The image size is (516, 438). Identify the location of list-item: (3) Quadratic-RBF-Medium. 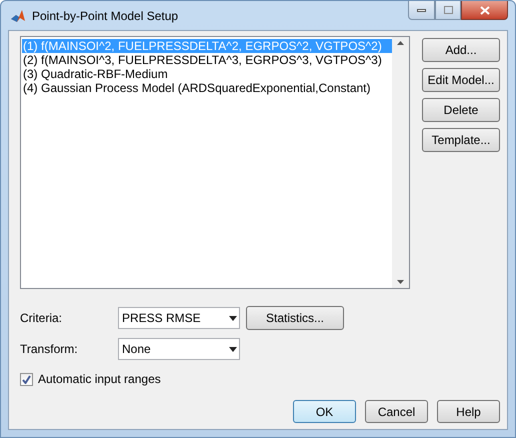
(207, 74).